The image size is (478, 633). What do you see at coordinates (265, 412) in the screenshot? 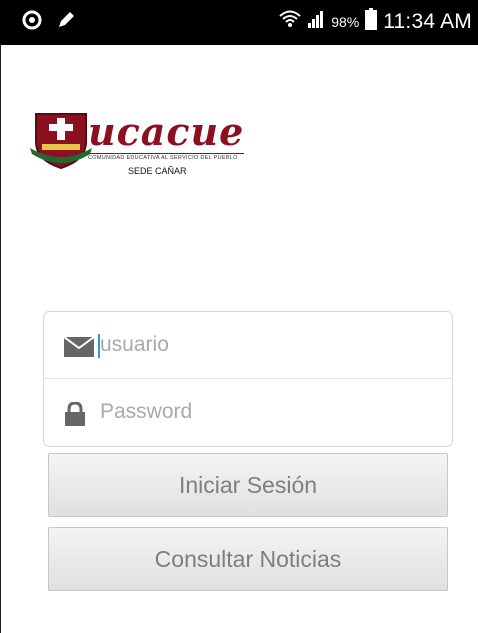
I see `password-input` at bounding box center [265, 412].